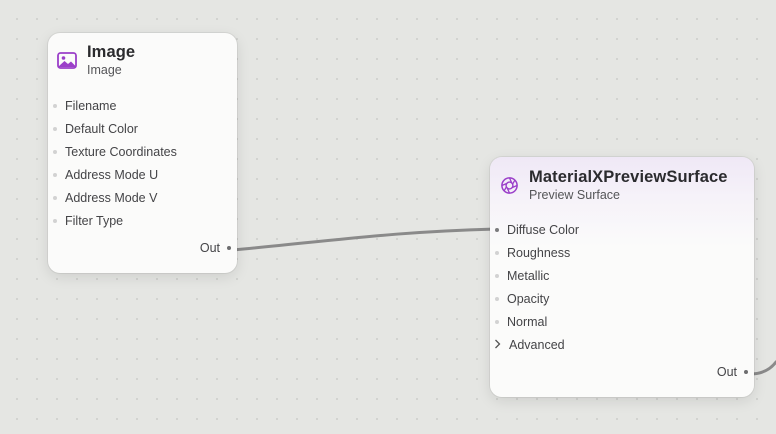 The image size is (776, 434). I want to click on port-label: Address Mode U, so click(112, 174).